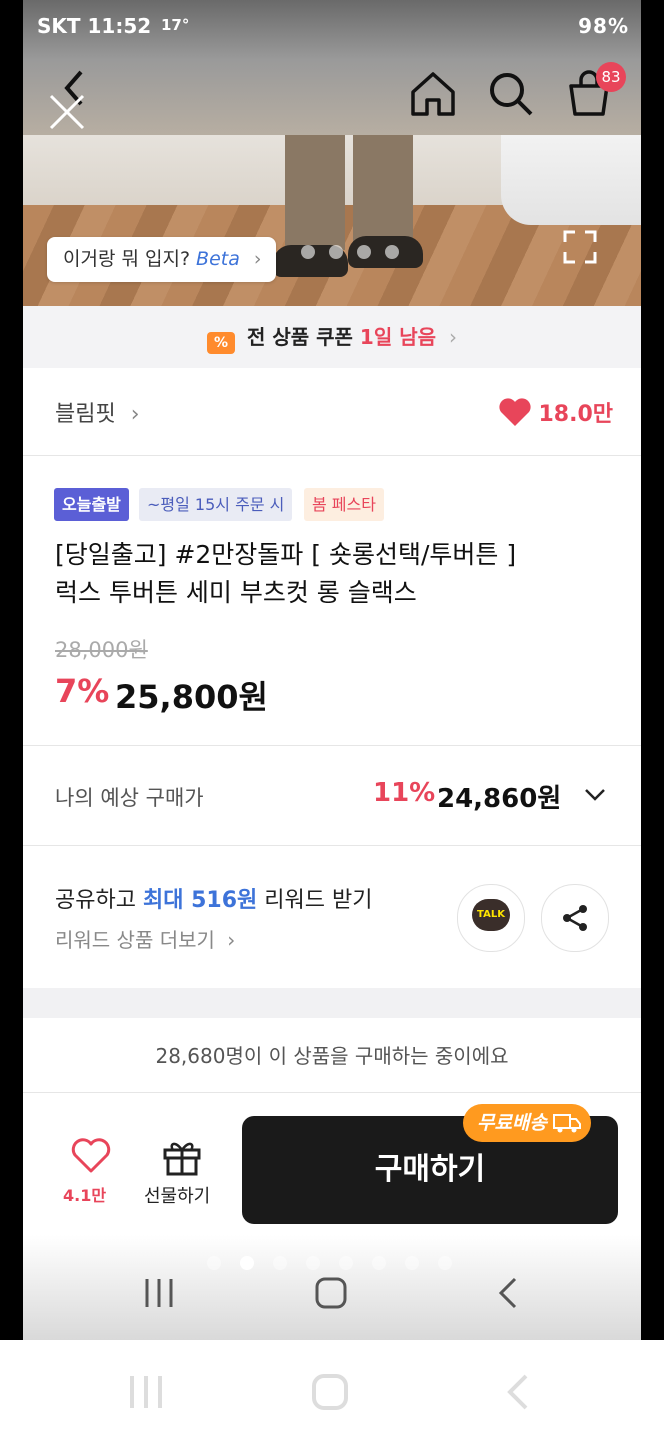 The height and width of the screenshot is (1440, 664). I want to click on image-pager-dots, so click(357, 253).